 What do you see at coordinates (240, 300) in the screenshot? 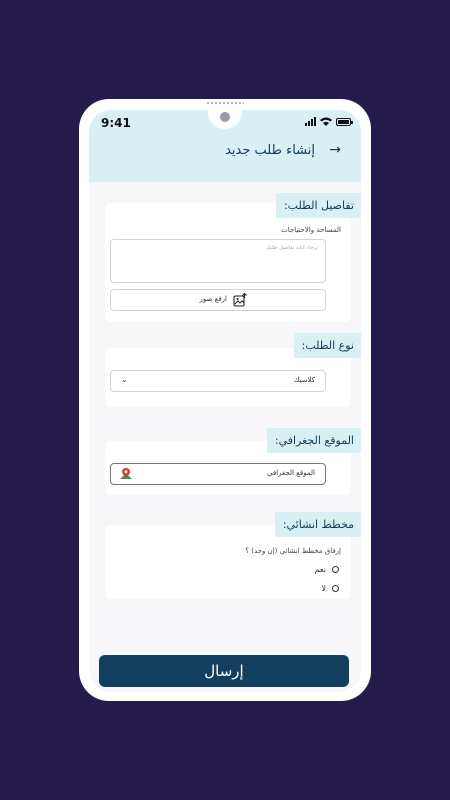
I see `image-upload-icon` at bounding box center [240, 300].